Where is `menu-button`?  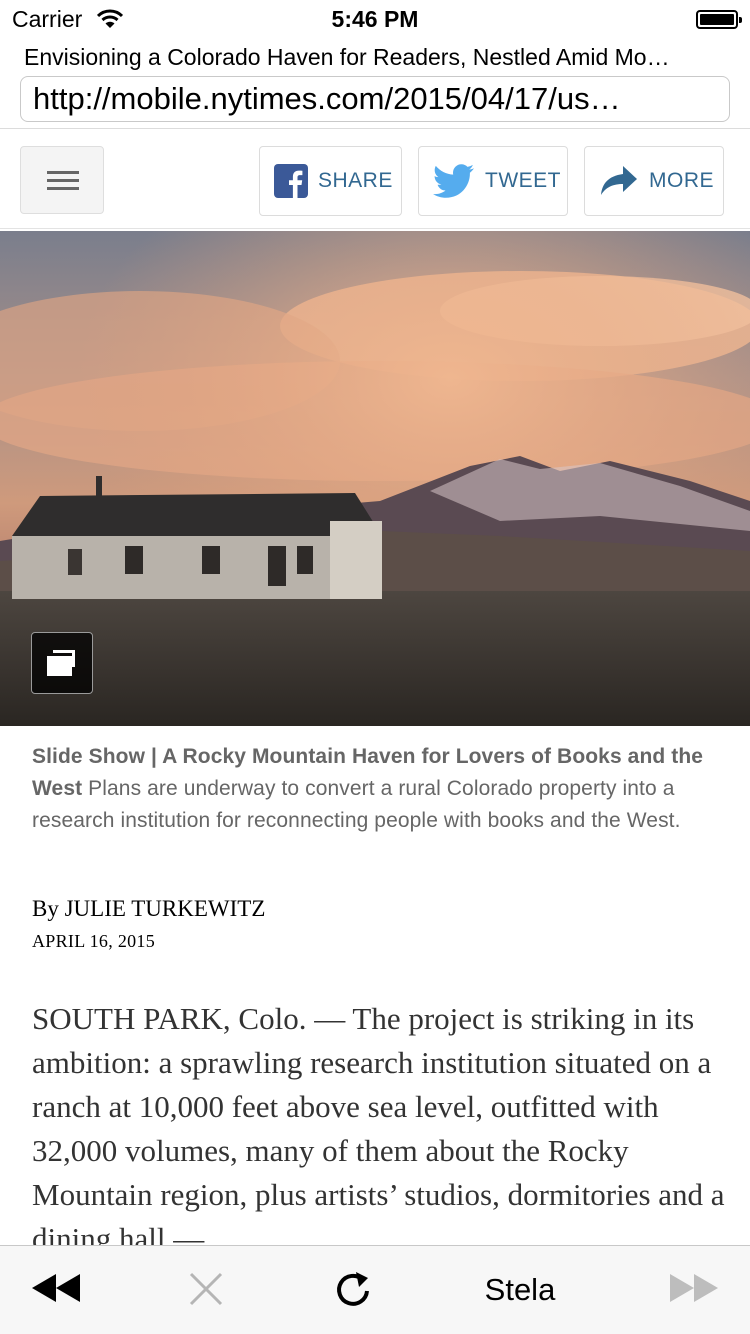
menu-button is located at coordinates (62, 180).